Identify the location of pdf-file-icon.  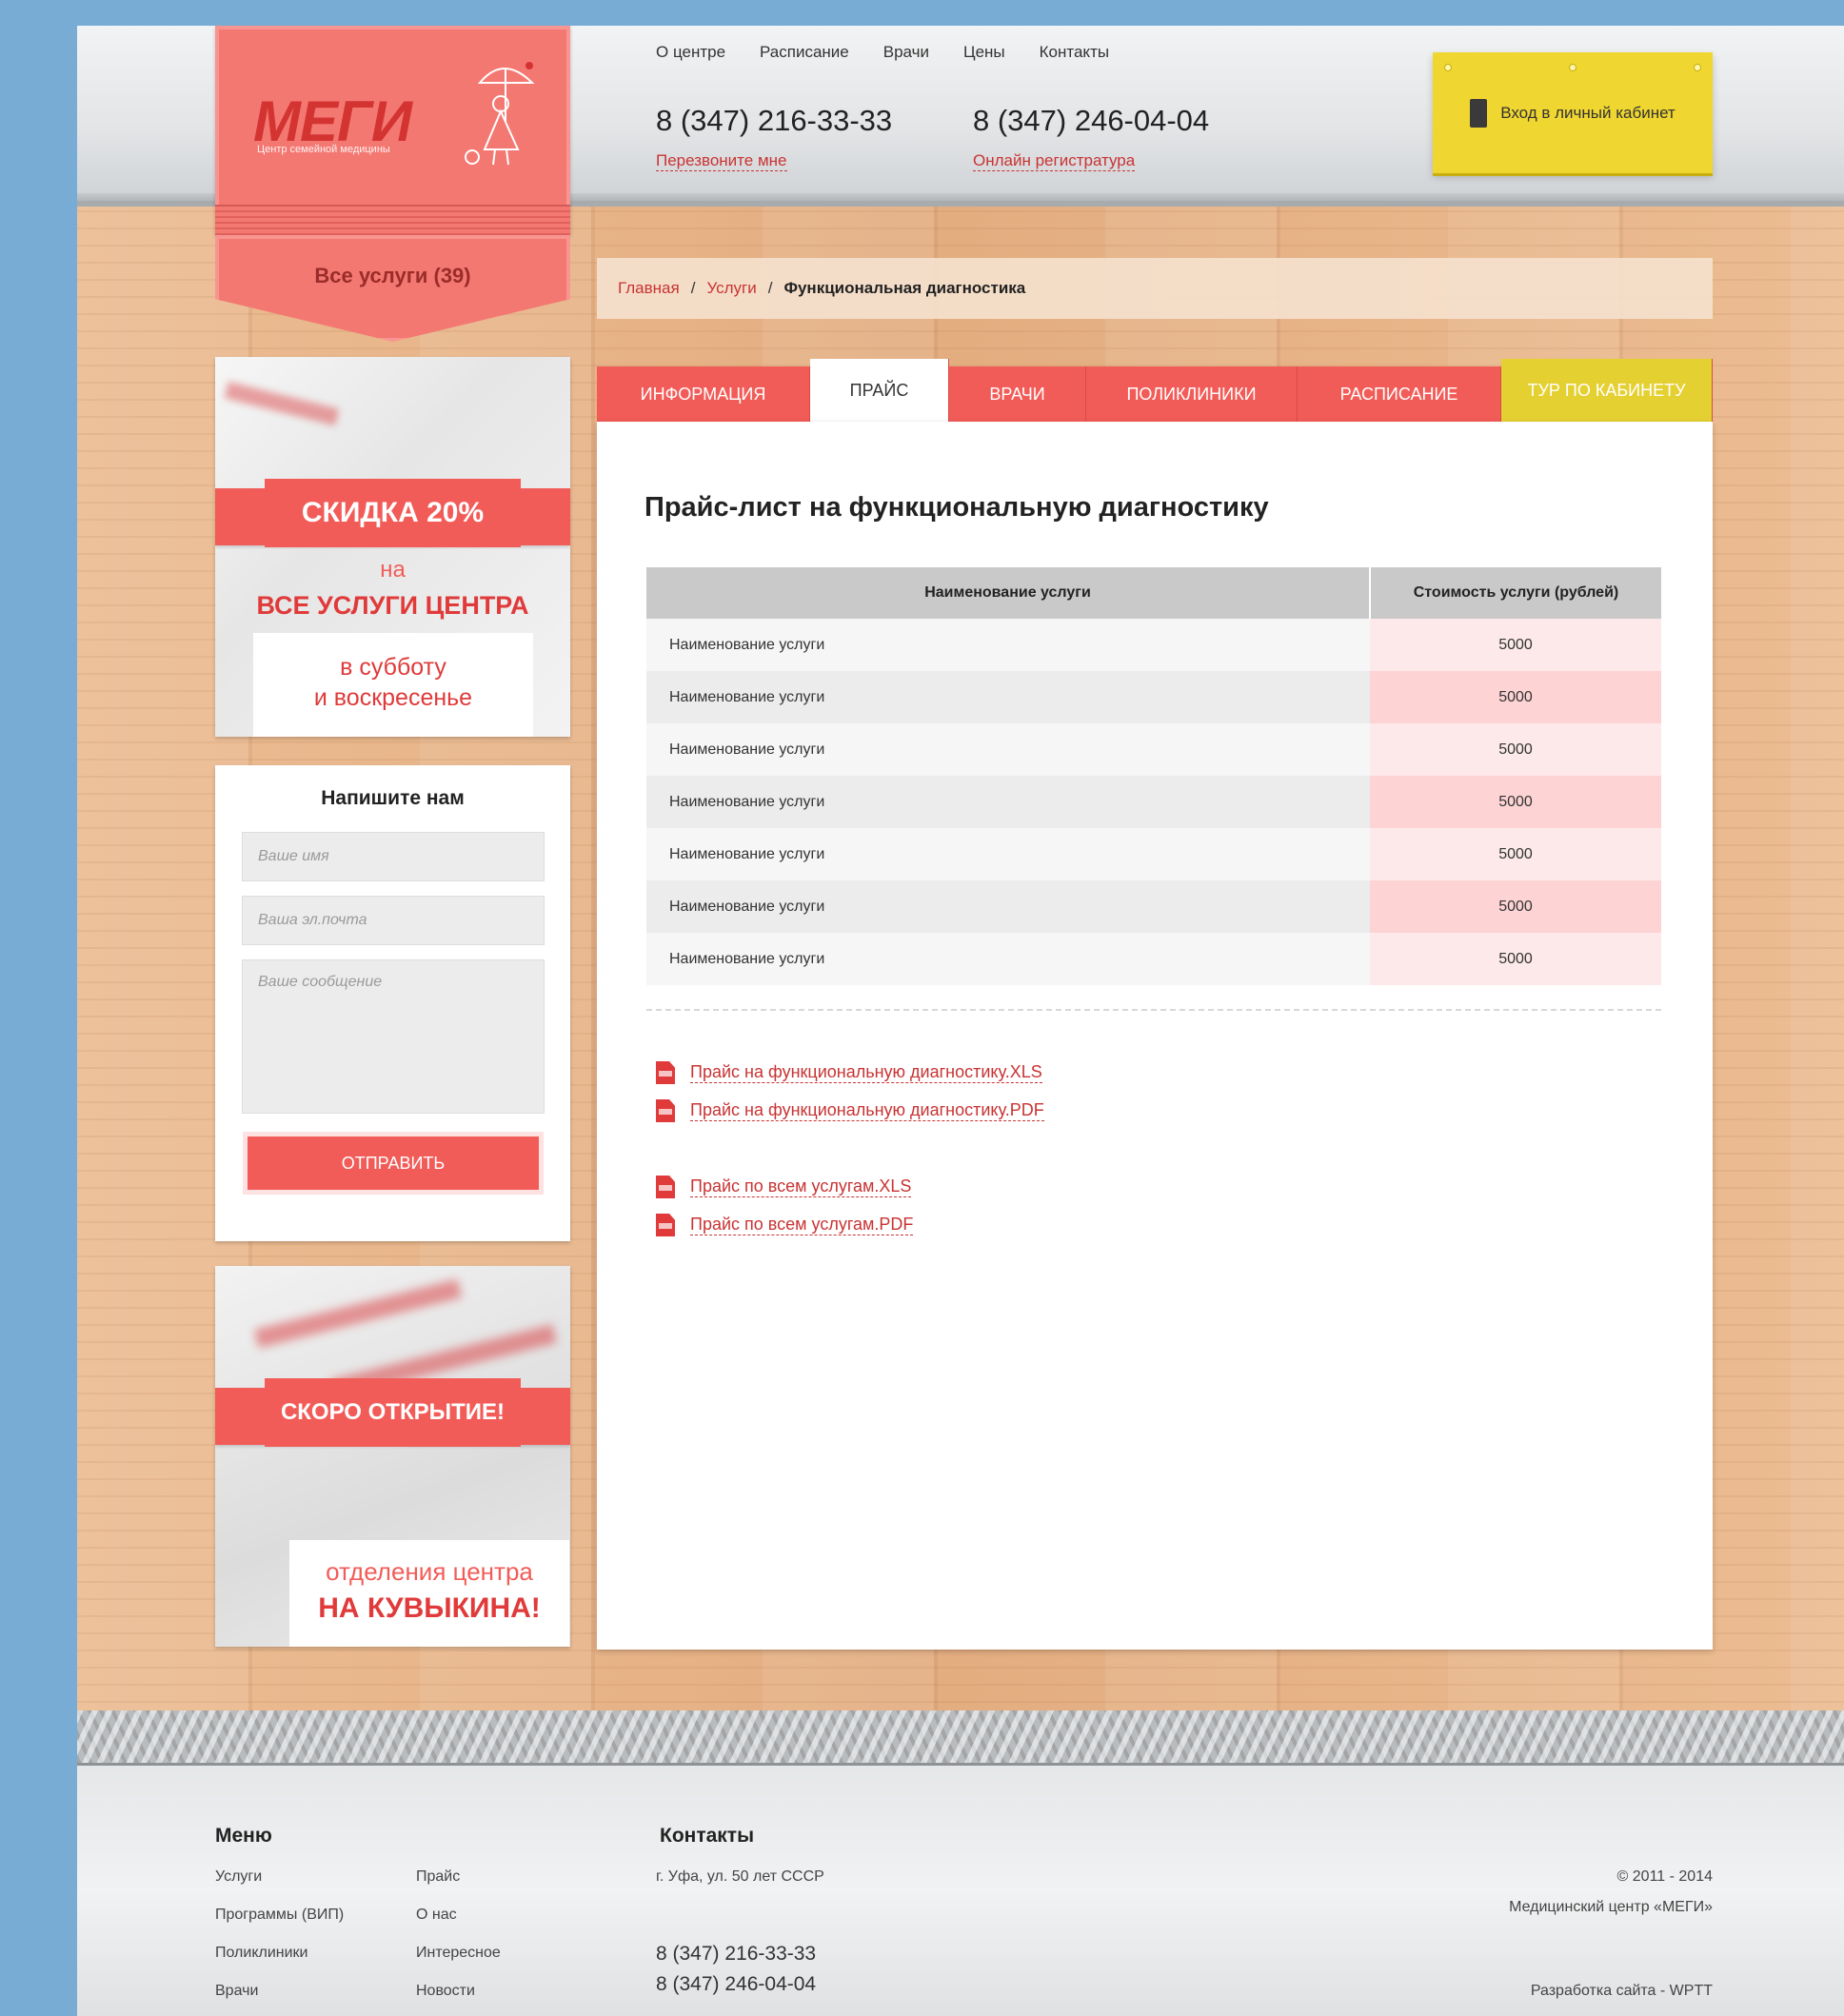
(665, 1225).